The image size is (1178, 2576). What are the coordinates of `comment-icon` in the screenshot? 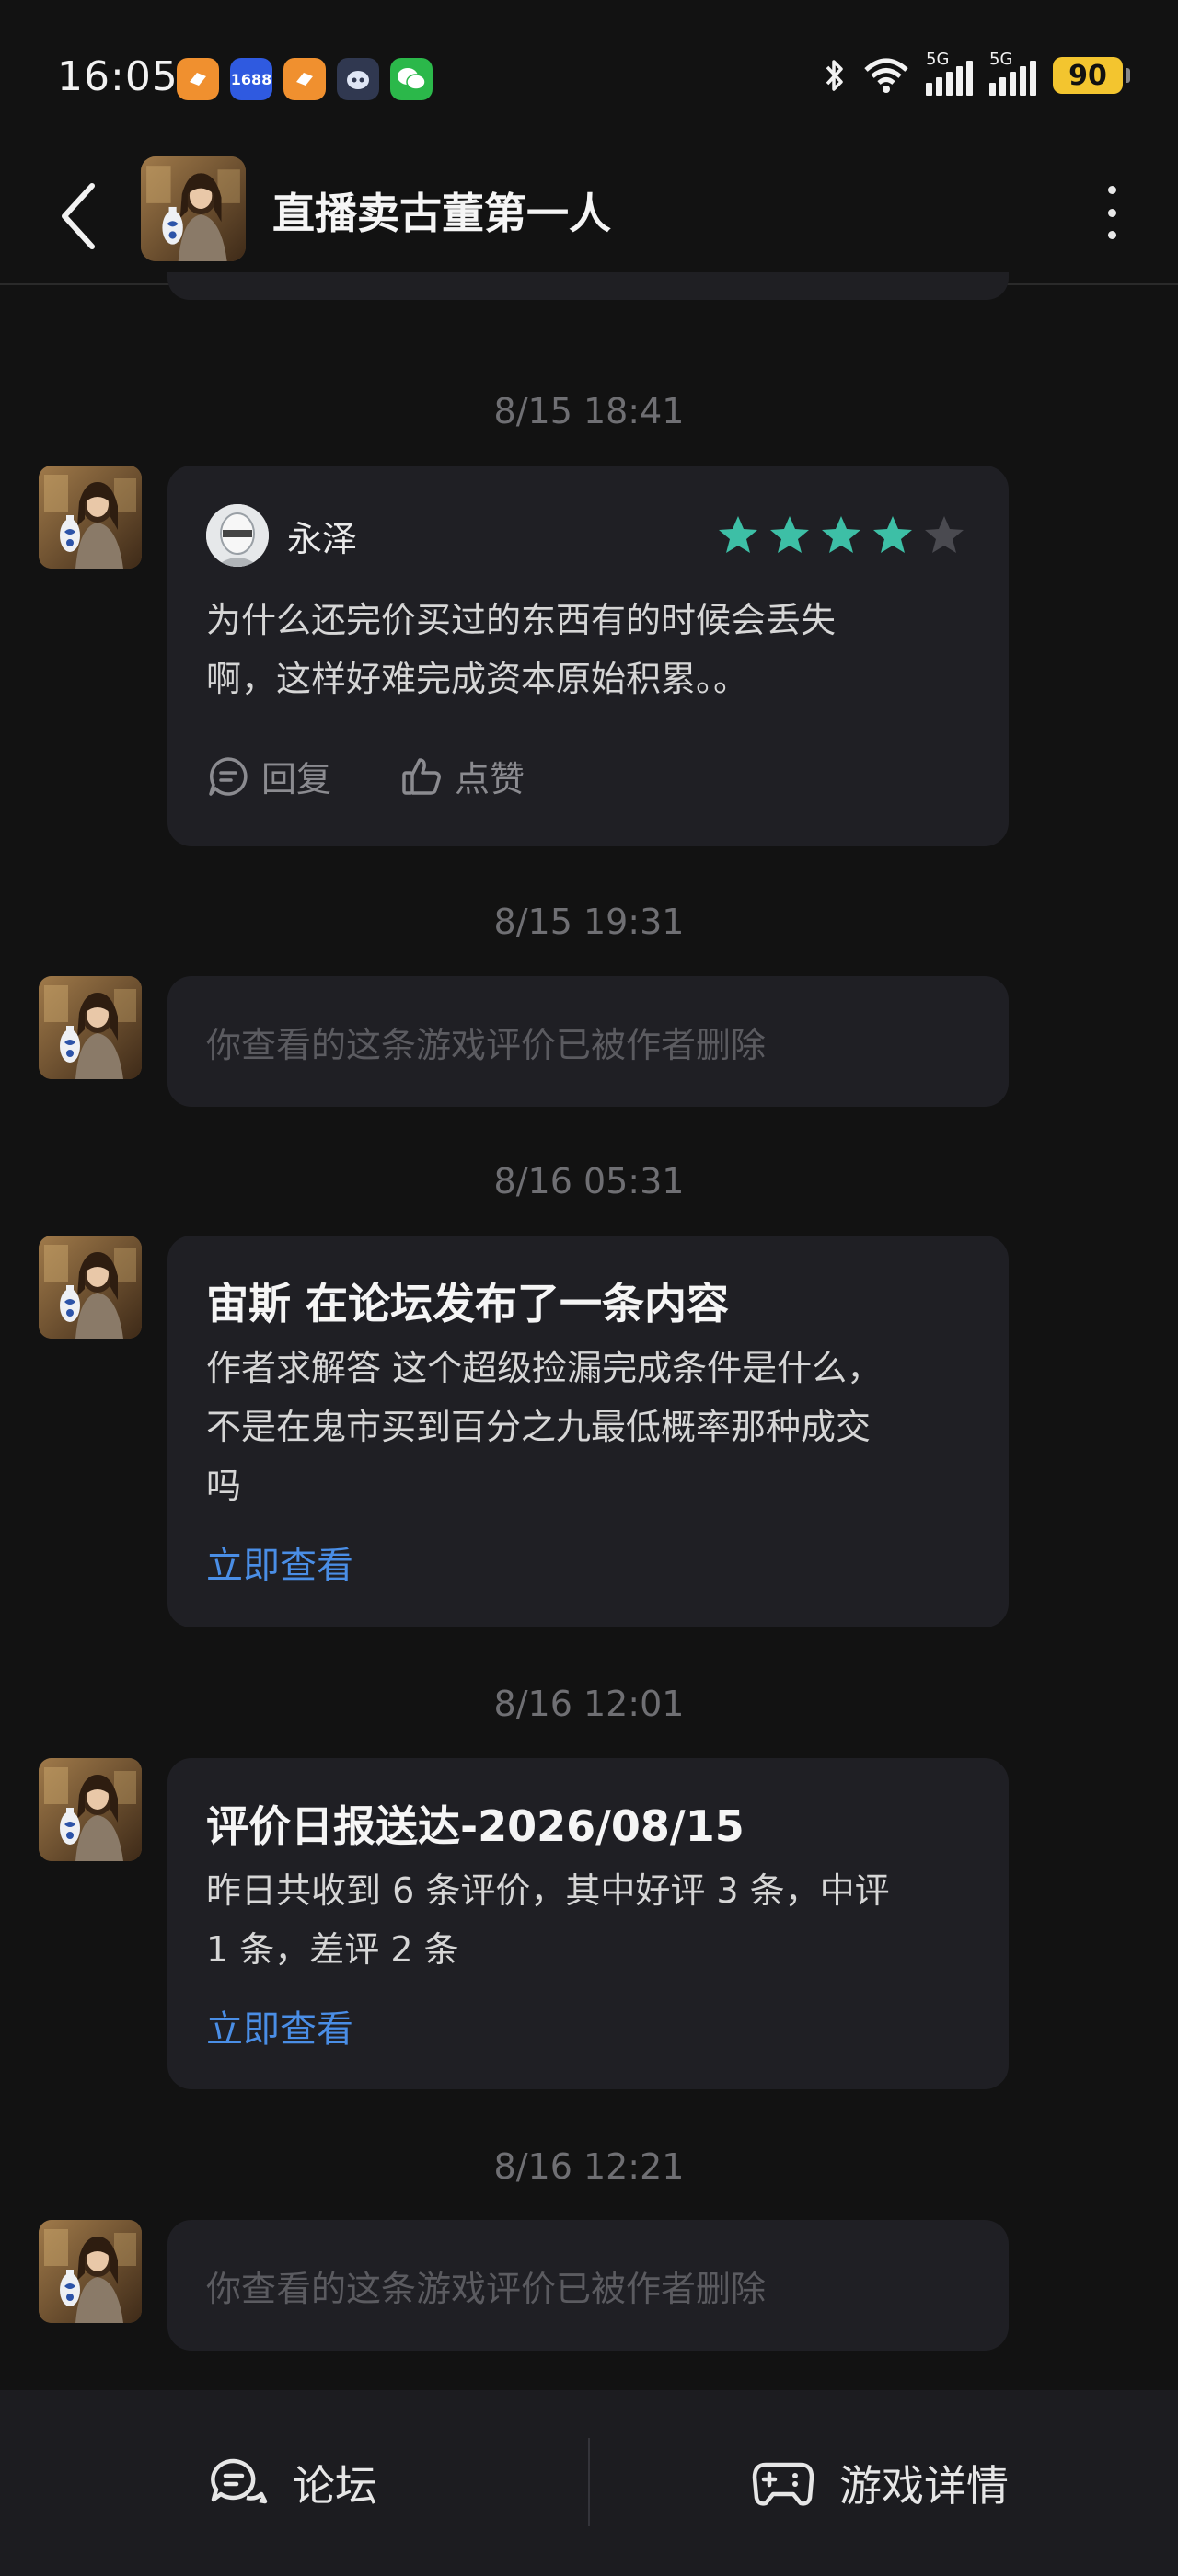 It's located at (228, 776).